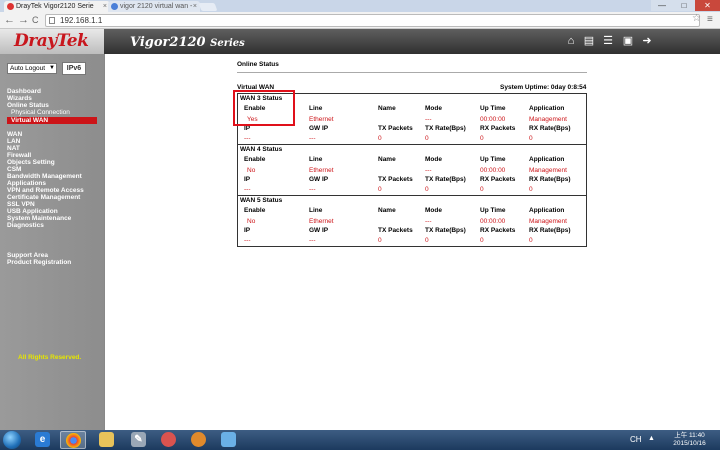  What do you see at coordinates (412, 72) in the screenshot?
I see `title-divider` at bounding box center [412, 72].